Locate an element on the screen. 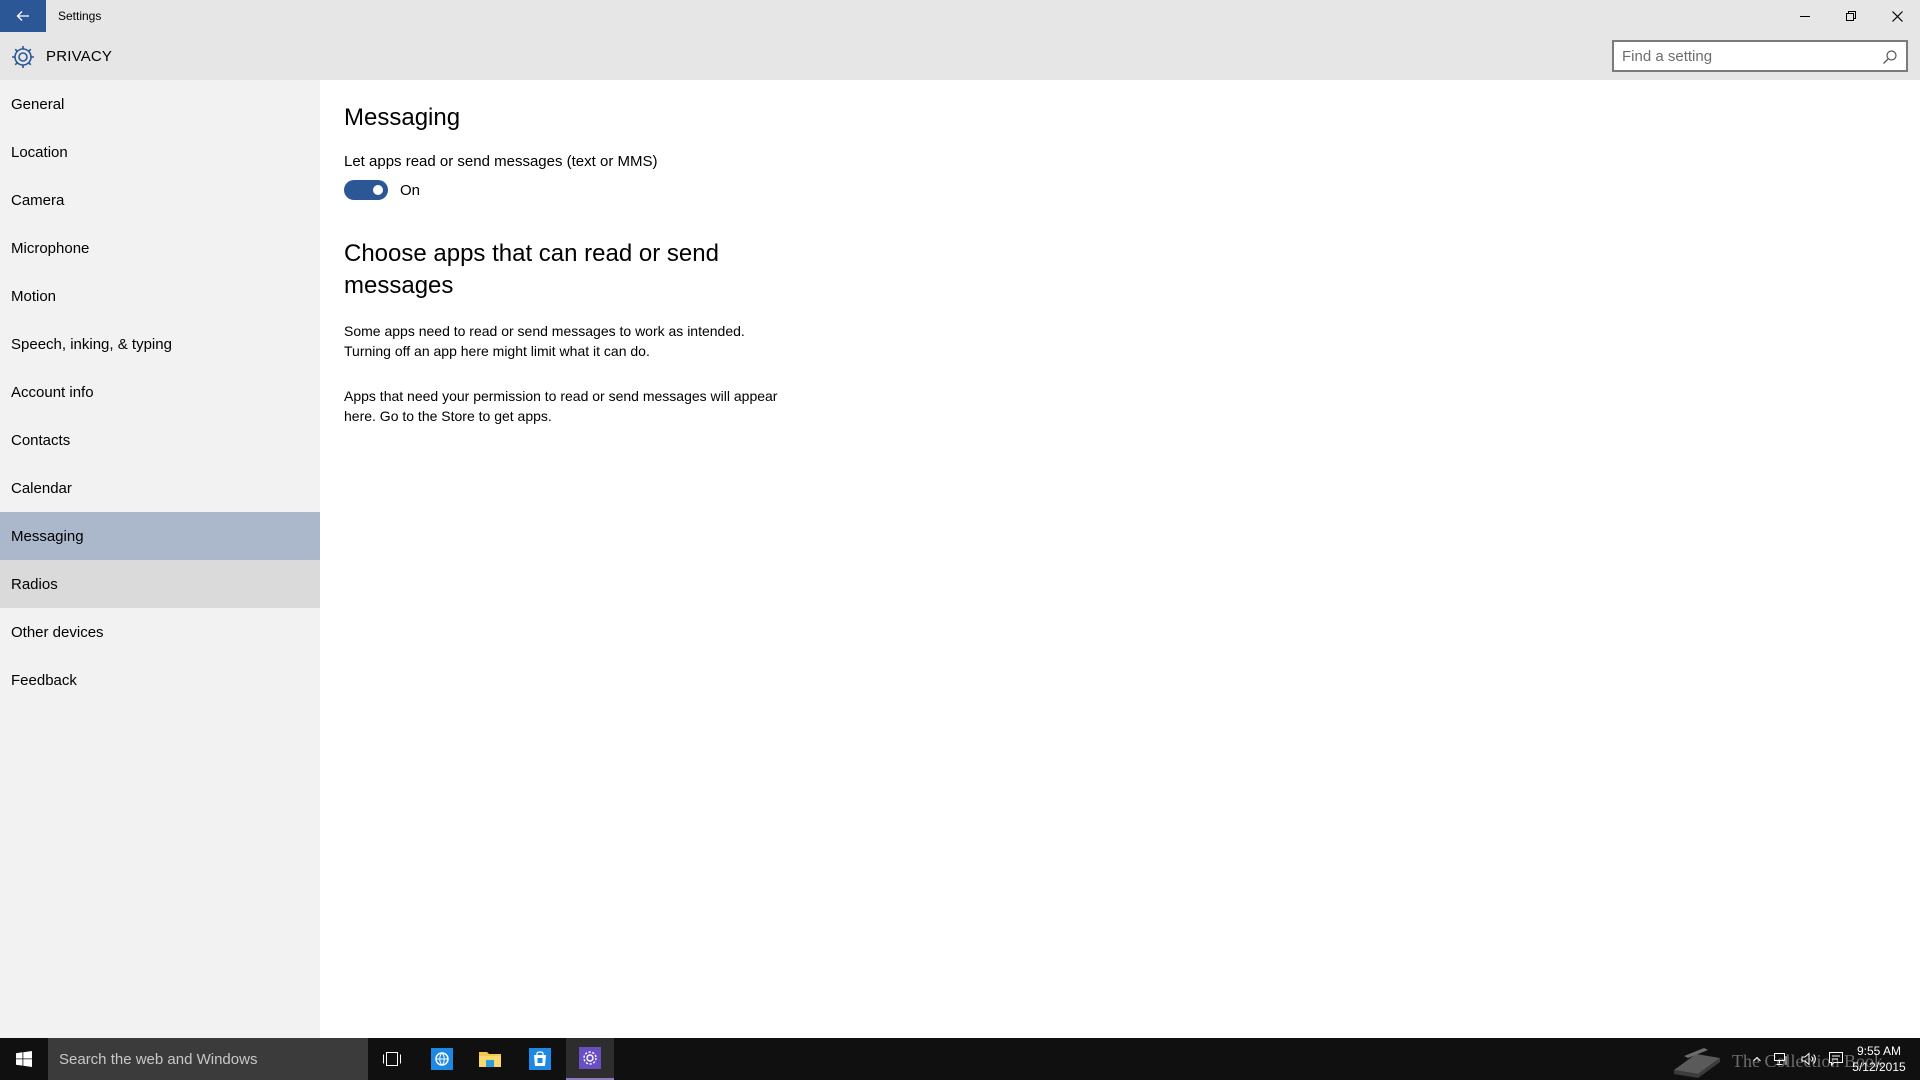 This screenshot has height=1080, width=1920. sidebar-item-label: Radios is located at coordinates (34, 584).